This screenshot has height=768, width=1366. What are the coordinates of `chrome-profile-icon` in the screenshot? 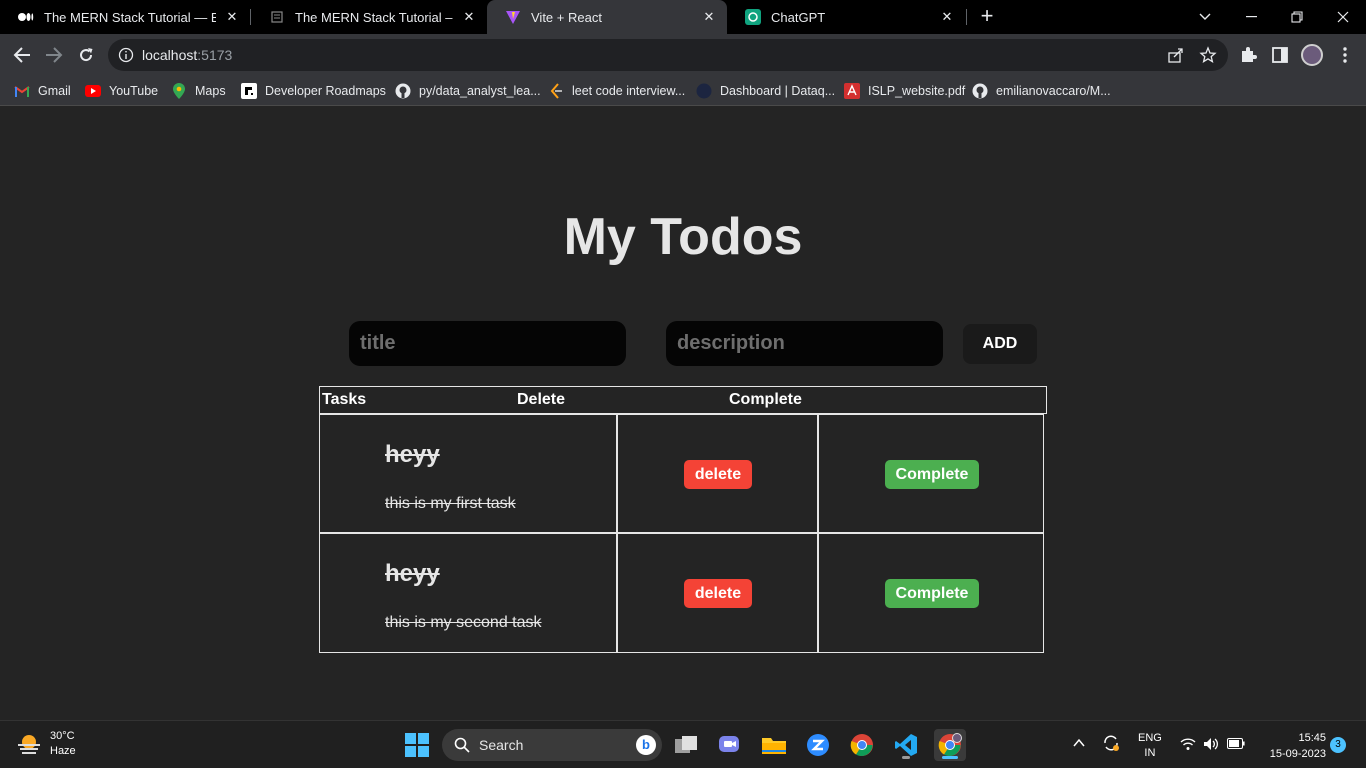 It's located at (950, 744).